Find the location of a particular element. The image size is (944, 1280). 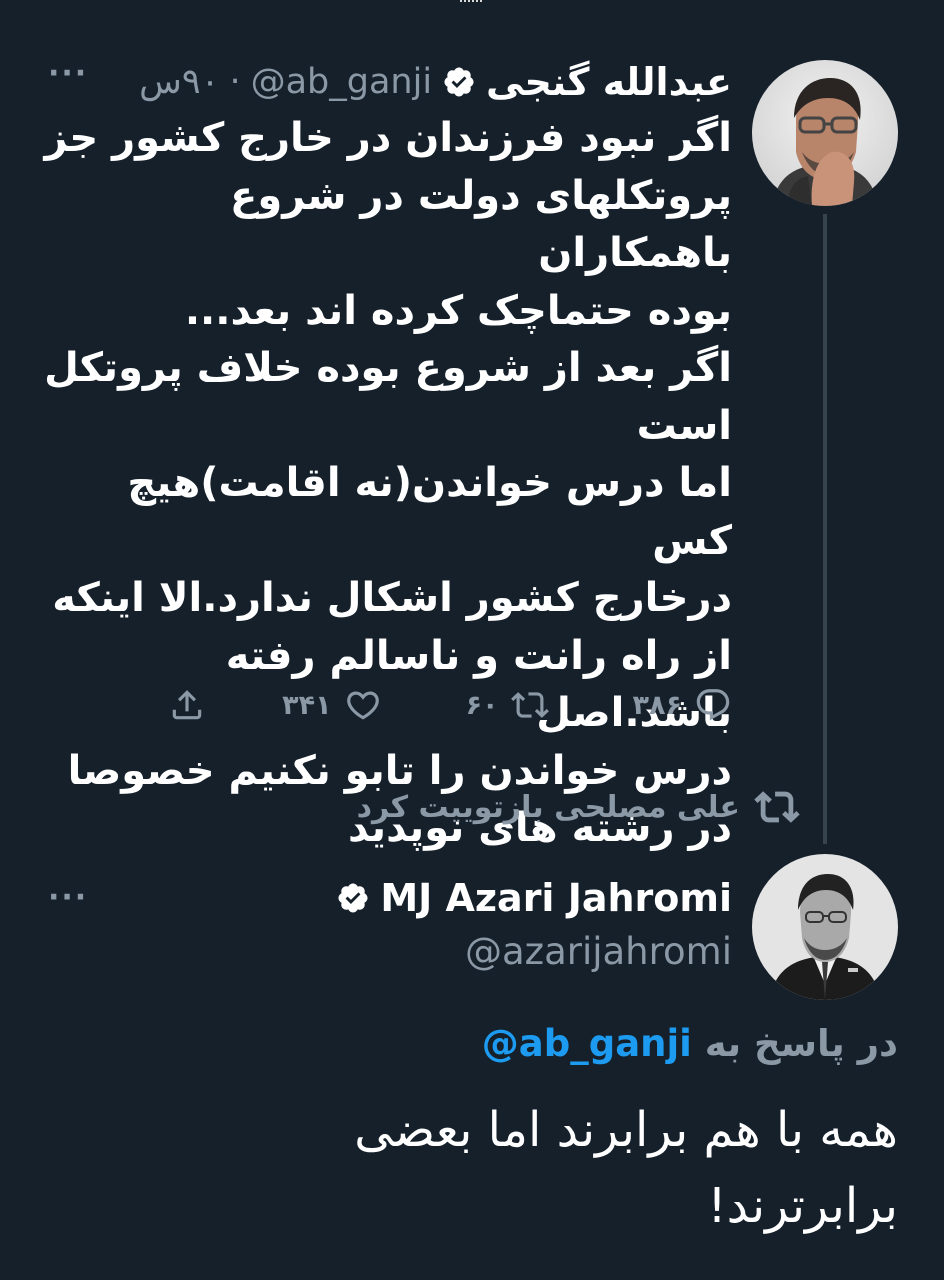

tweet1-more-options-icon: ··· is located at coordinates (68, 73).